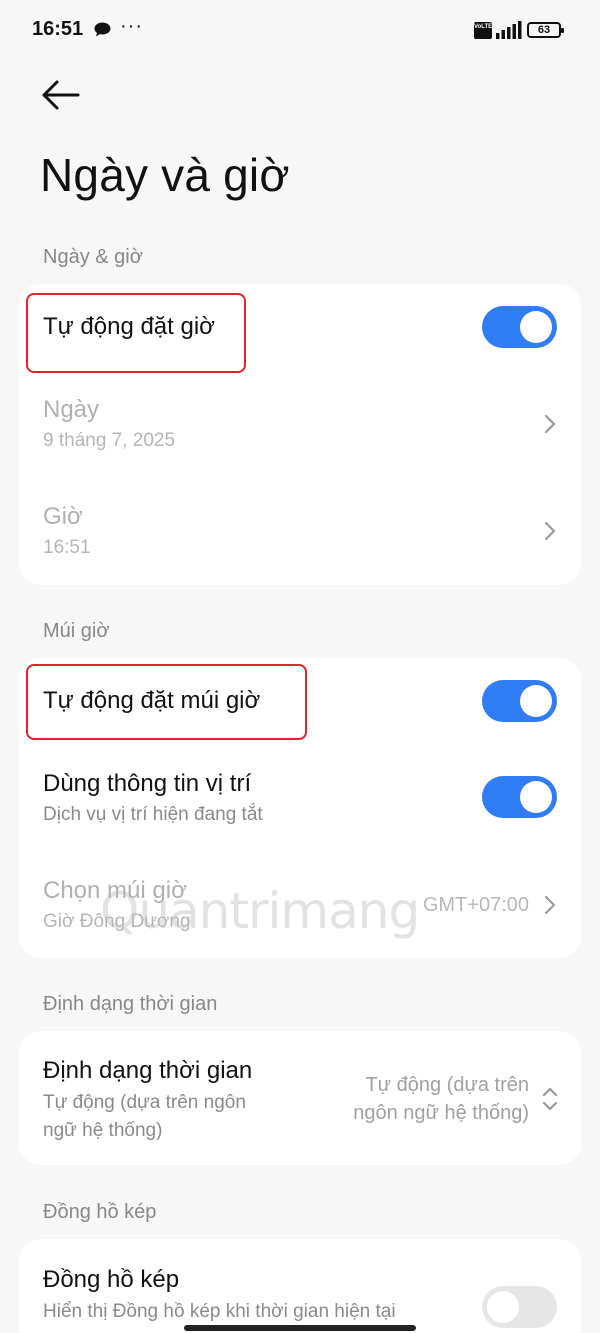  I want to click on battery-icon: 63, so click(545, 30).